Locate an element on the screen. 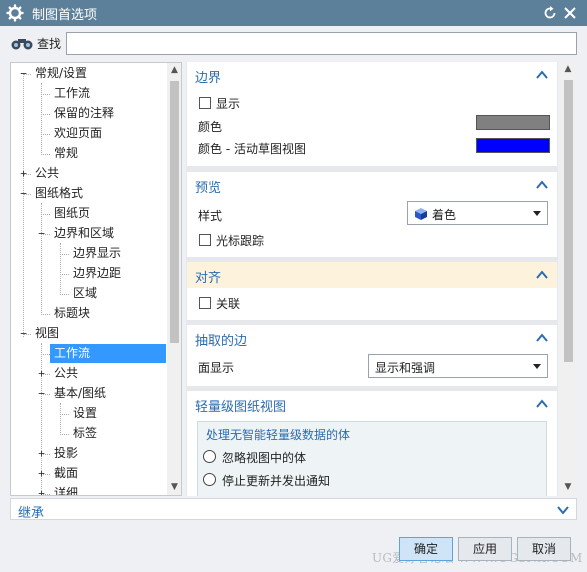  gear-icon is located at coordinates (15, 13).